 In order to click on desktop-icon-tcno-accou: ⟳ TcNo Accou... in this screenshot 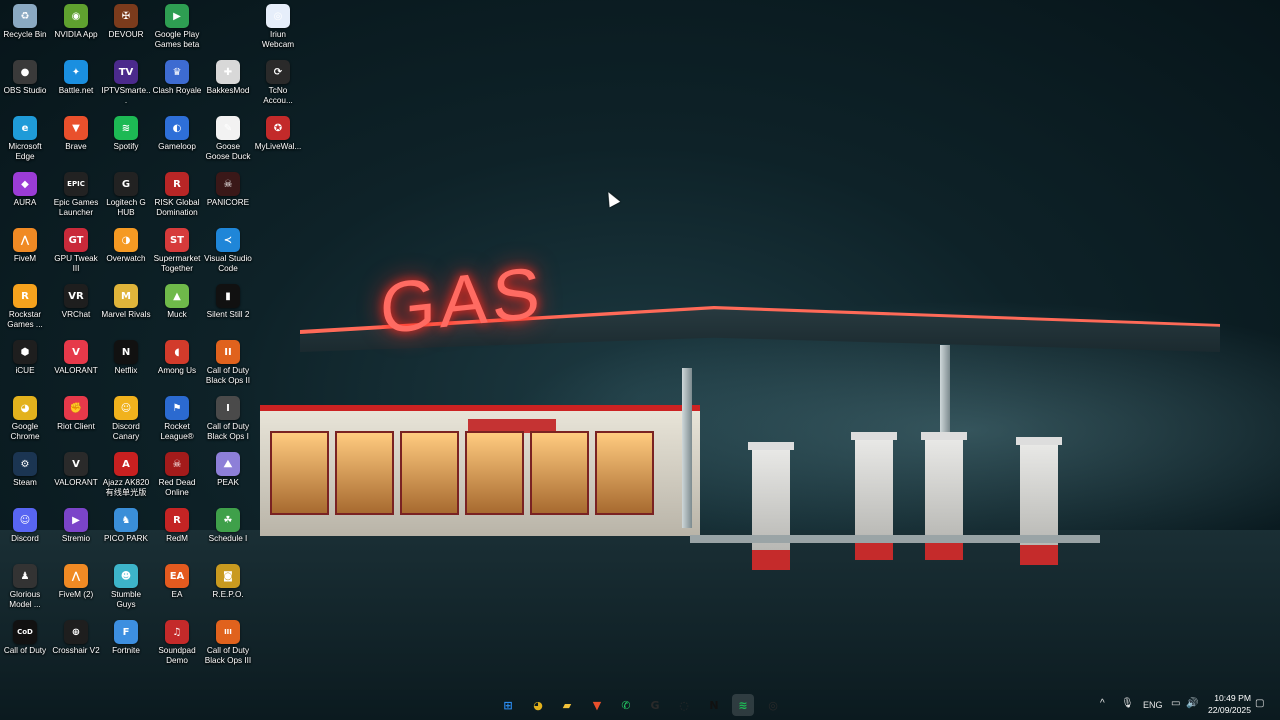, I will do `click(278, 81)`.